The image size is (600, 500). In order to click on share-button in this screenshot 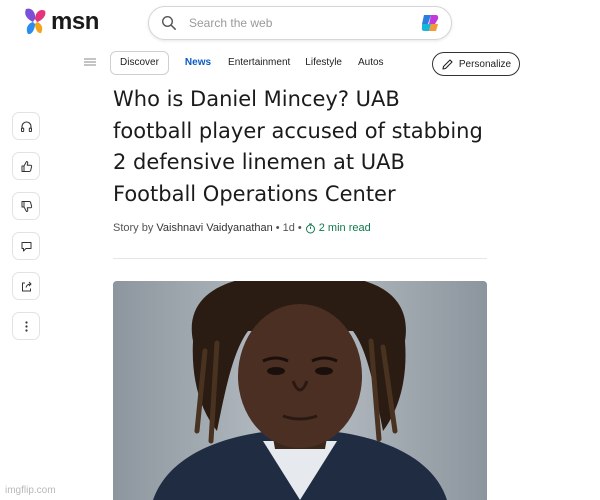, I will do `click(26, 286)`.